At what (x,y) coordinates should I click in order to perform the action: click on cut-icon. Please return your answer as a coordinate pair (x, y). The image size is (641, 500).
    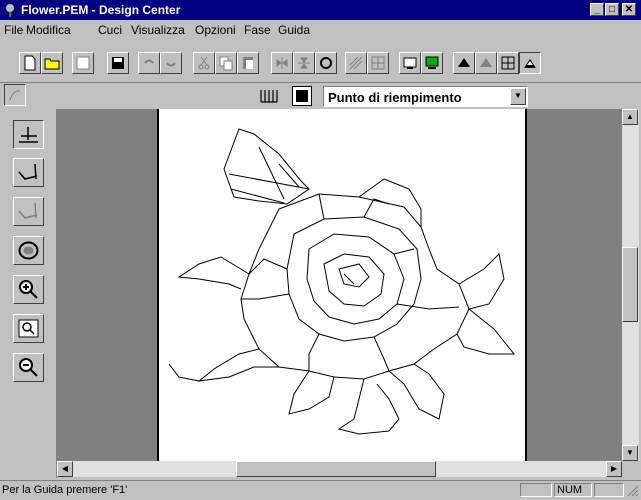
    Looking at the image, I should click on (204, 63).